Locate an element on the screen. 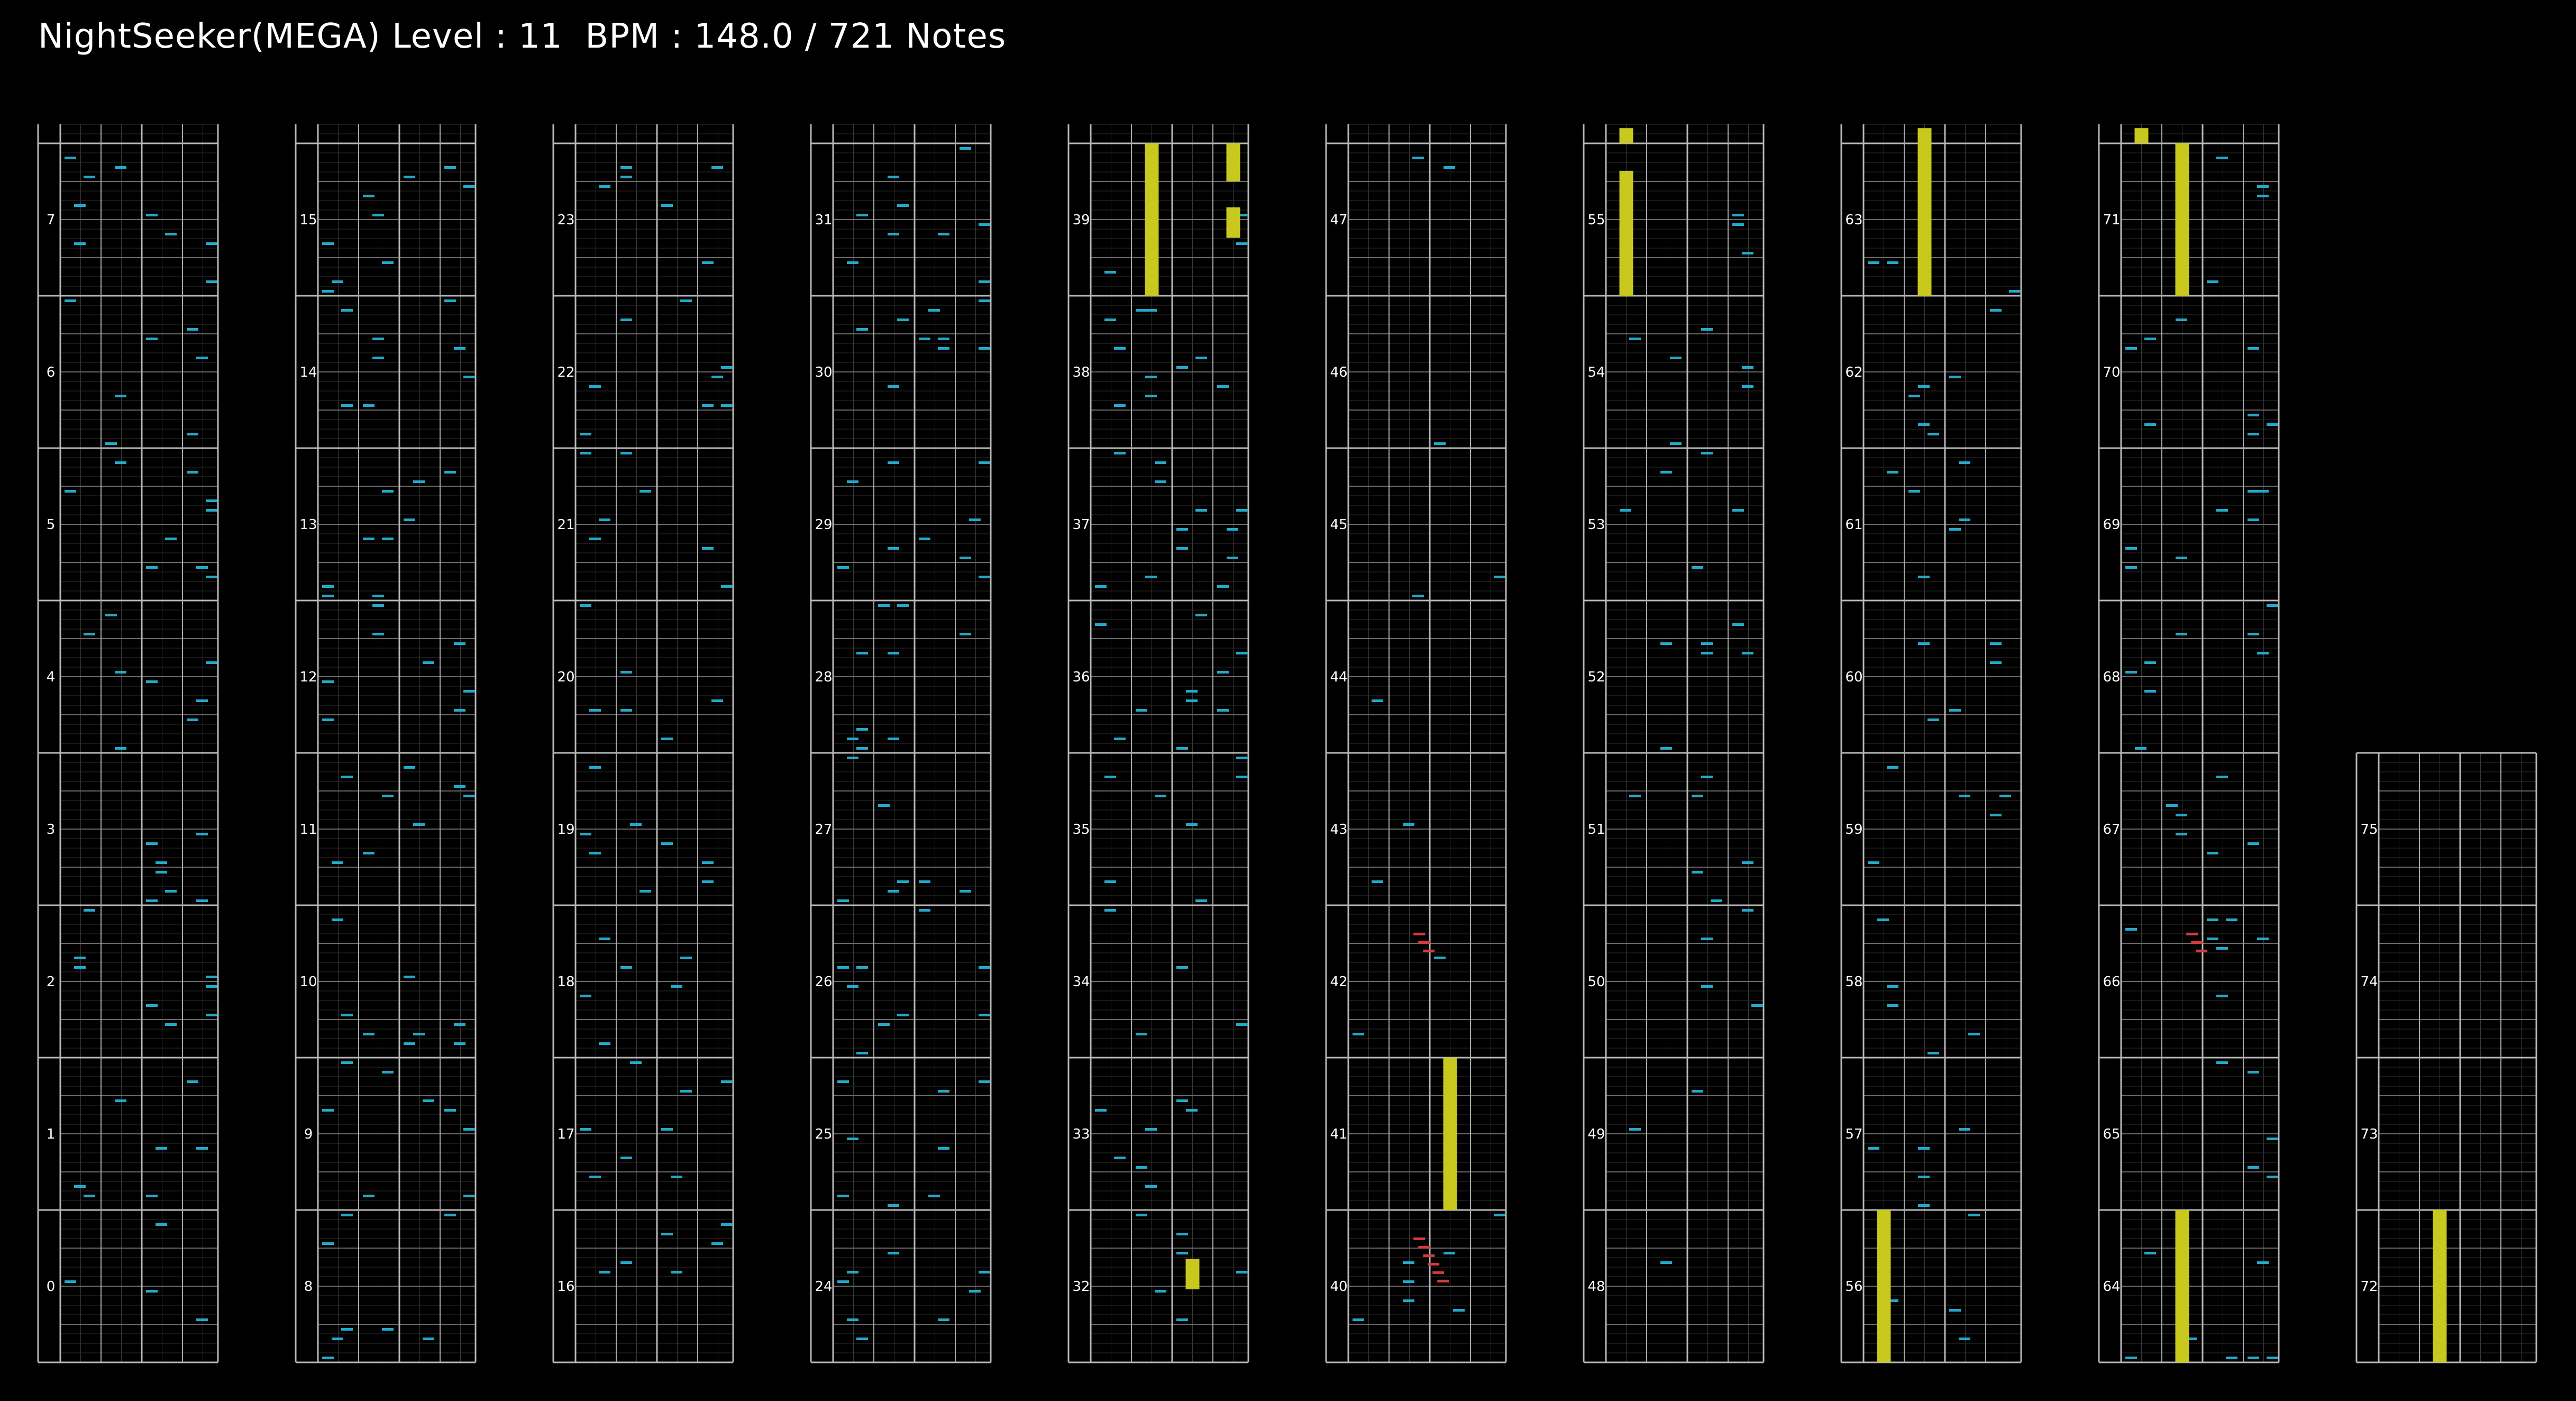  measure-number: 11 is located at coordinates (308, 830).